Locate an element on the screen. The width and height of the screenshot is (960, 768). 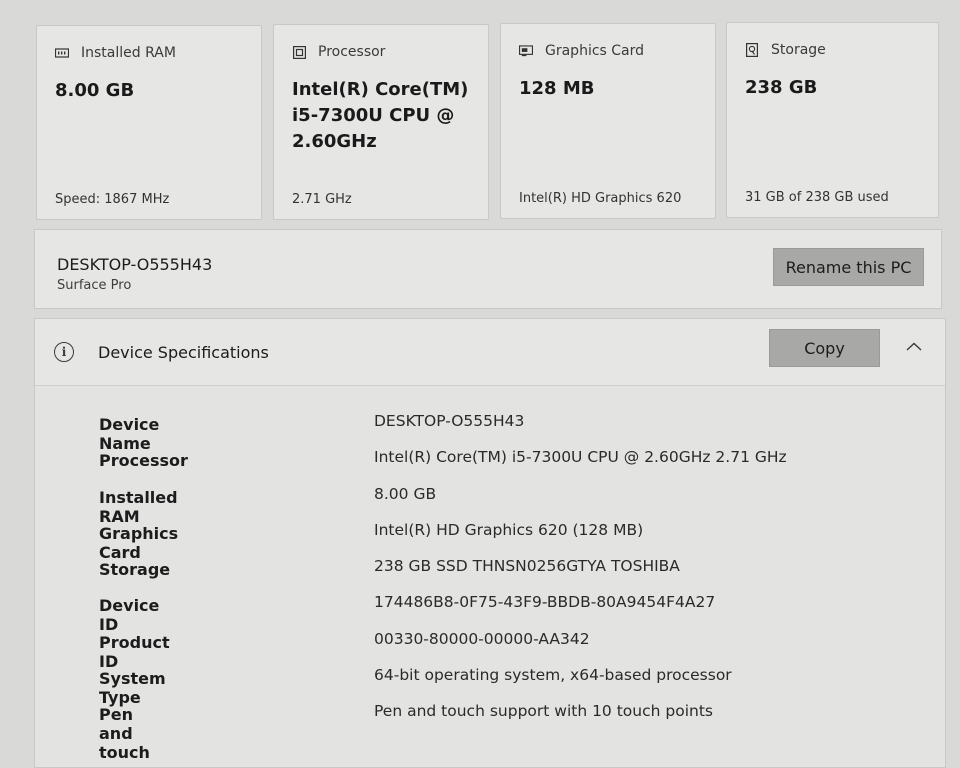
card-installed-ram: Installed RAM 8.00 GB Speed: 1867 MHz is located at coordinates (149, 122).